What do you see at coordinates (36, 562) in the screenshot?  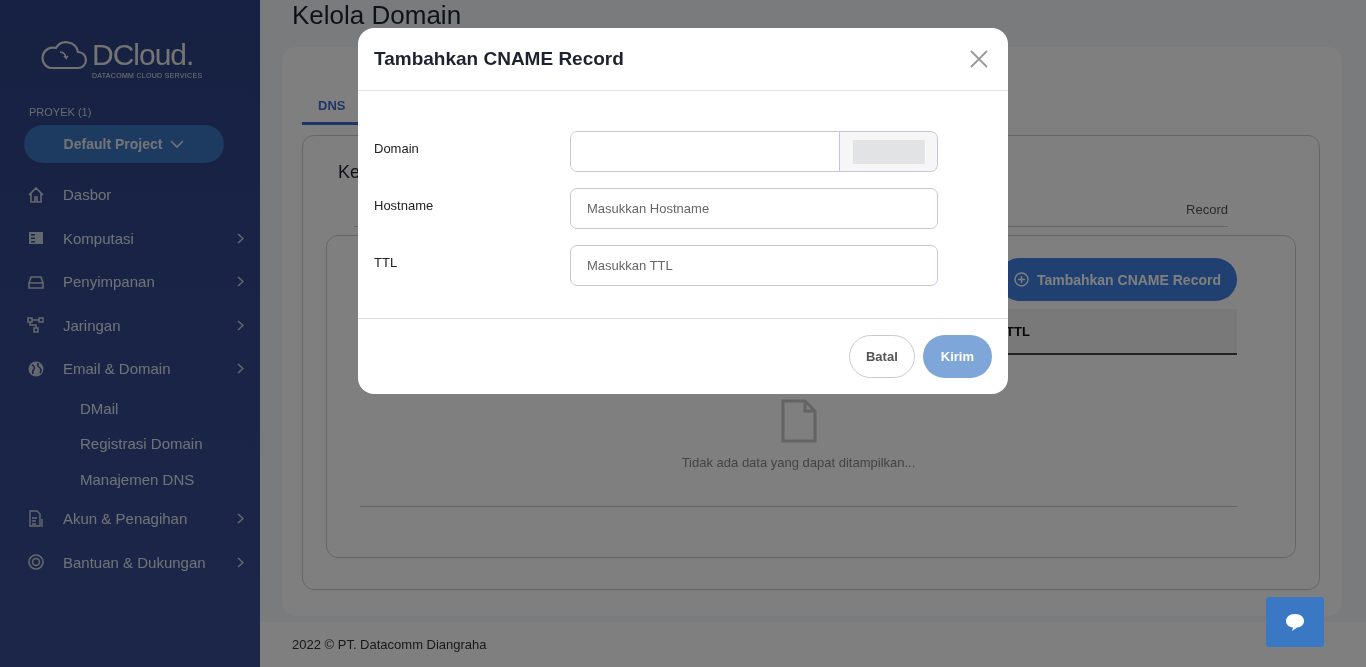 I see `lifebuoy-icon` at bounding box center [36, 562].